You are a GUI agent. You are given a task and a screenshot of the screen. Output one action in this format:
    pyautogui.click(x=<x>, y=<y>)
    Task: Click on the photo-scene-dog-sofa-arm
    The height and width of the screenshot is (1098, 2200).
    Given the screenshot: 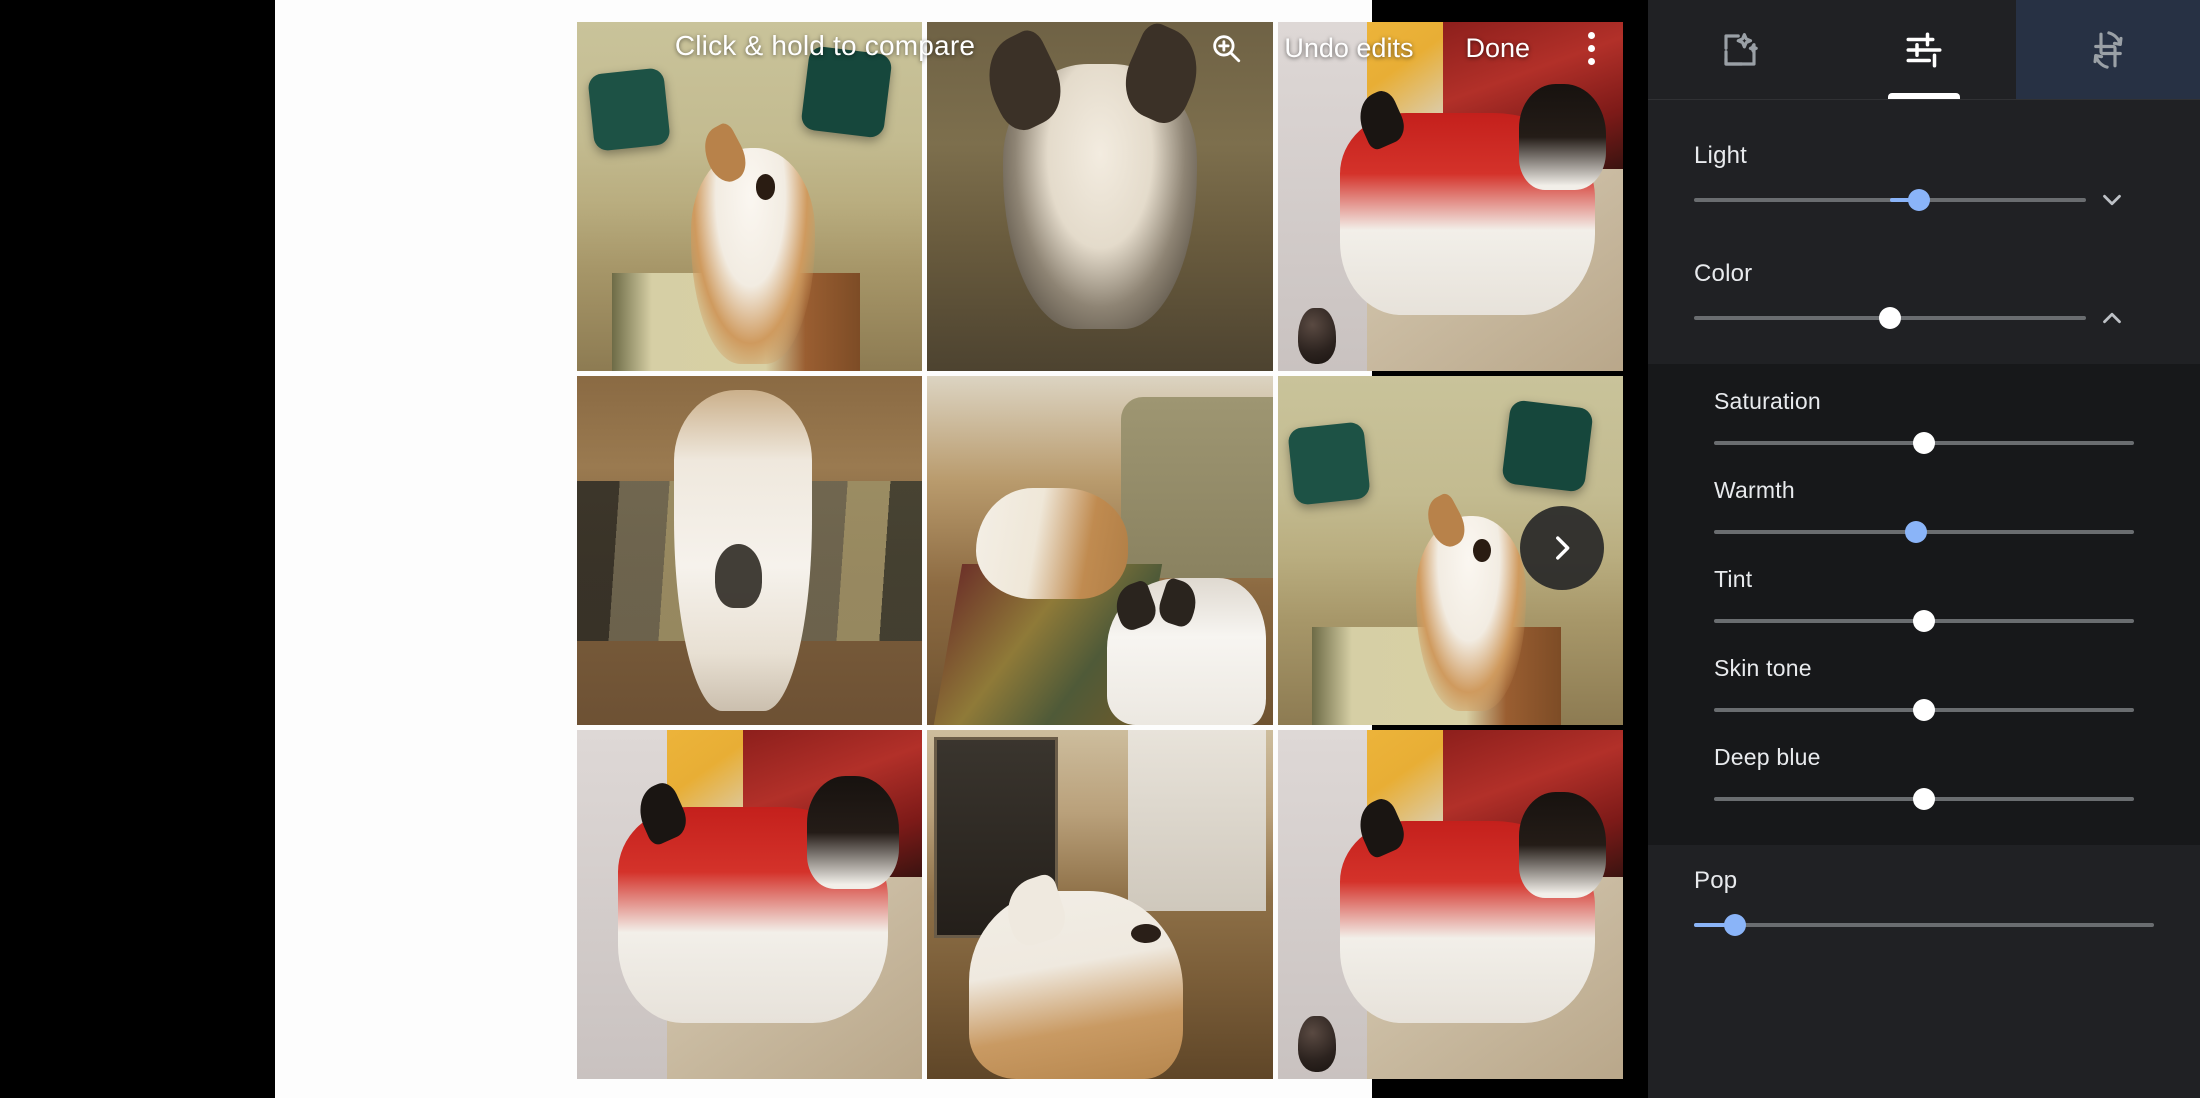 What is the action you would take?
    pyautogui.click(x=1100, y=904)
    